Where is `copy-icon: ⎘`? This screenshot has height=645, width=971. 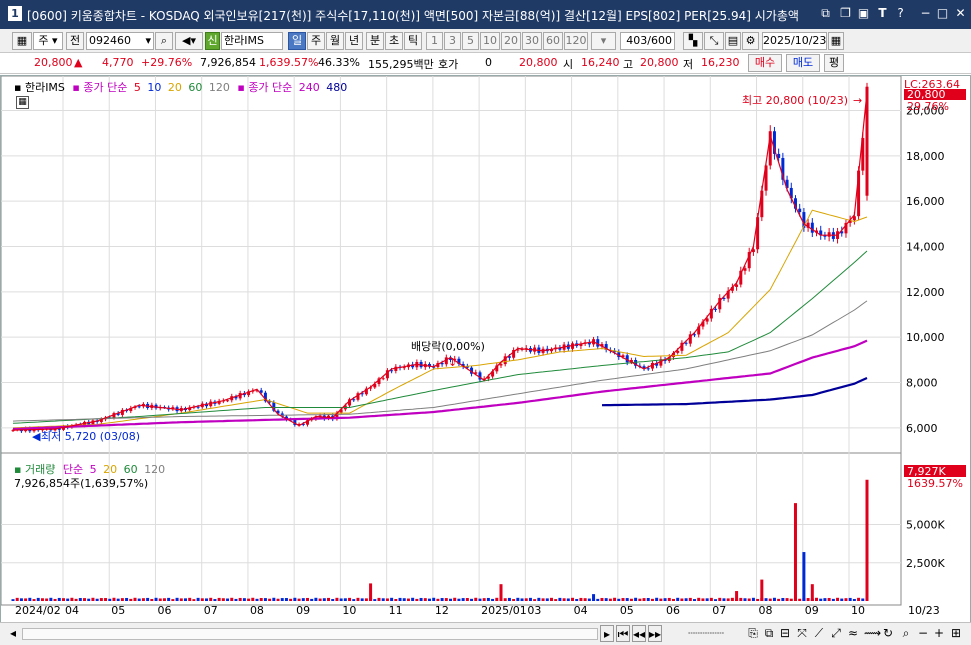
copy-icon: ⎘ is located at coordinates (753, 633).